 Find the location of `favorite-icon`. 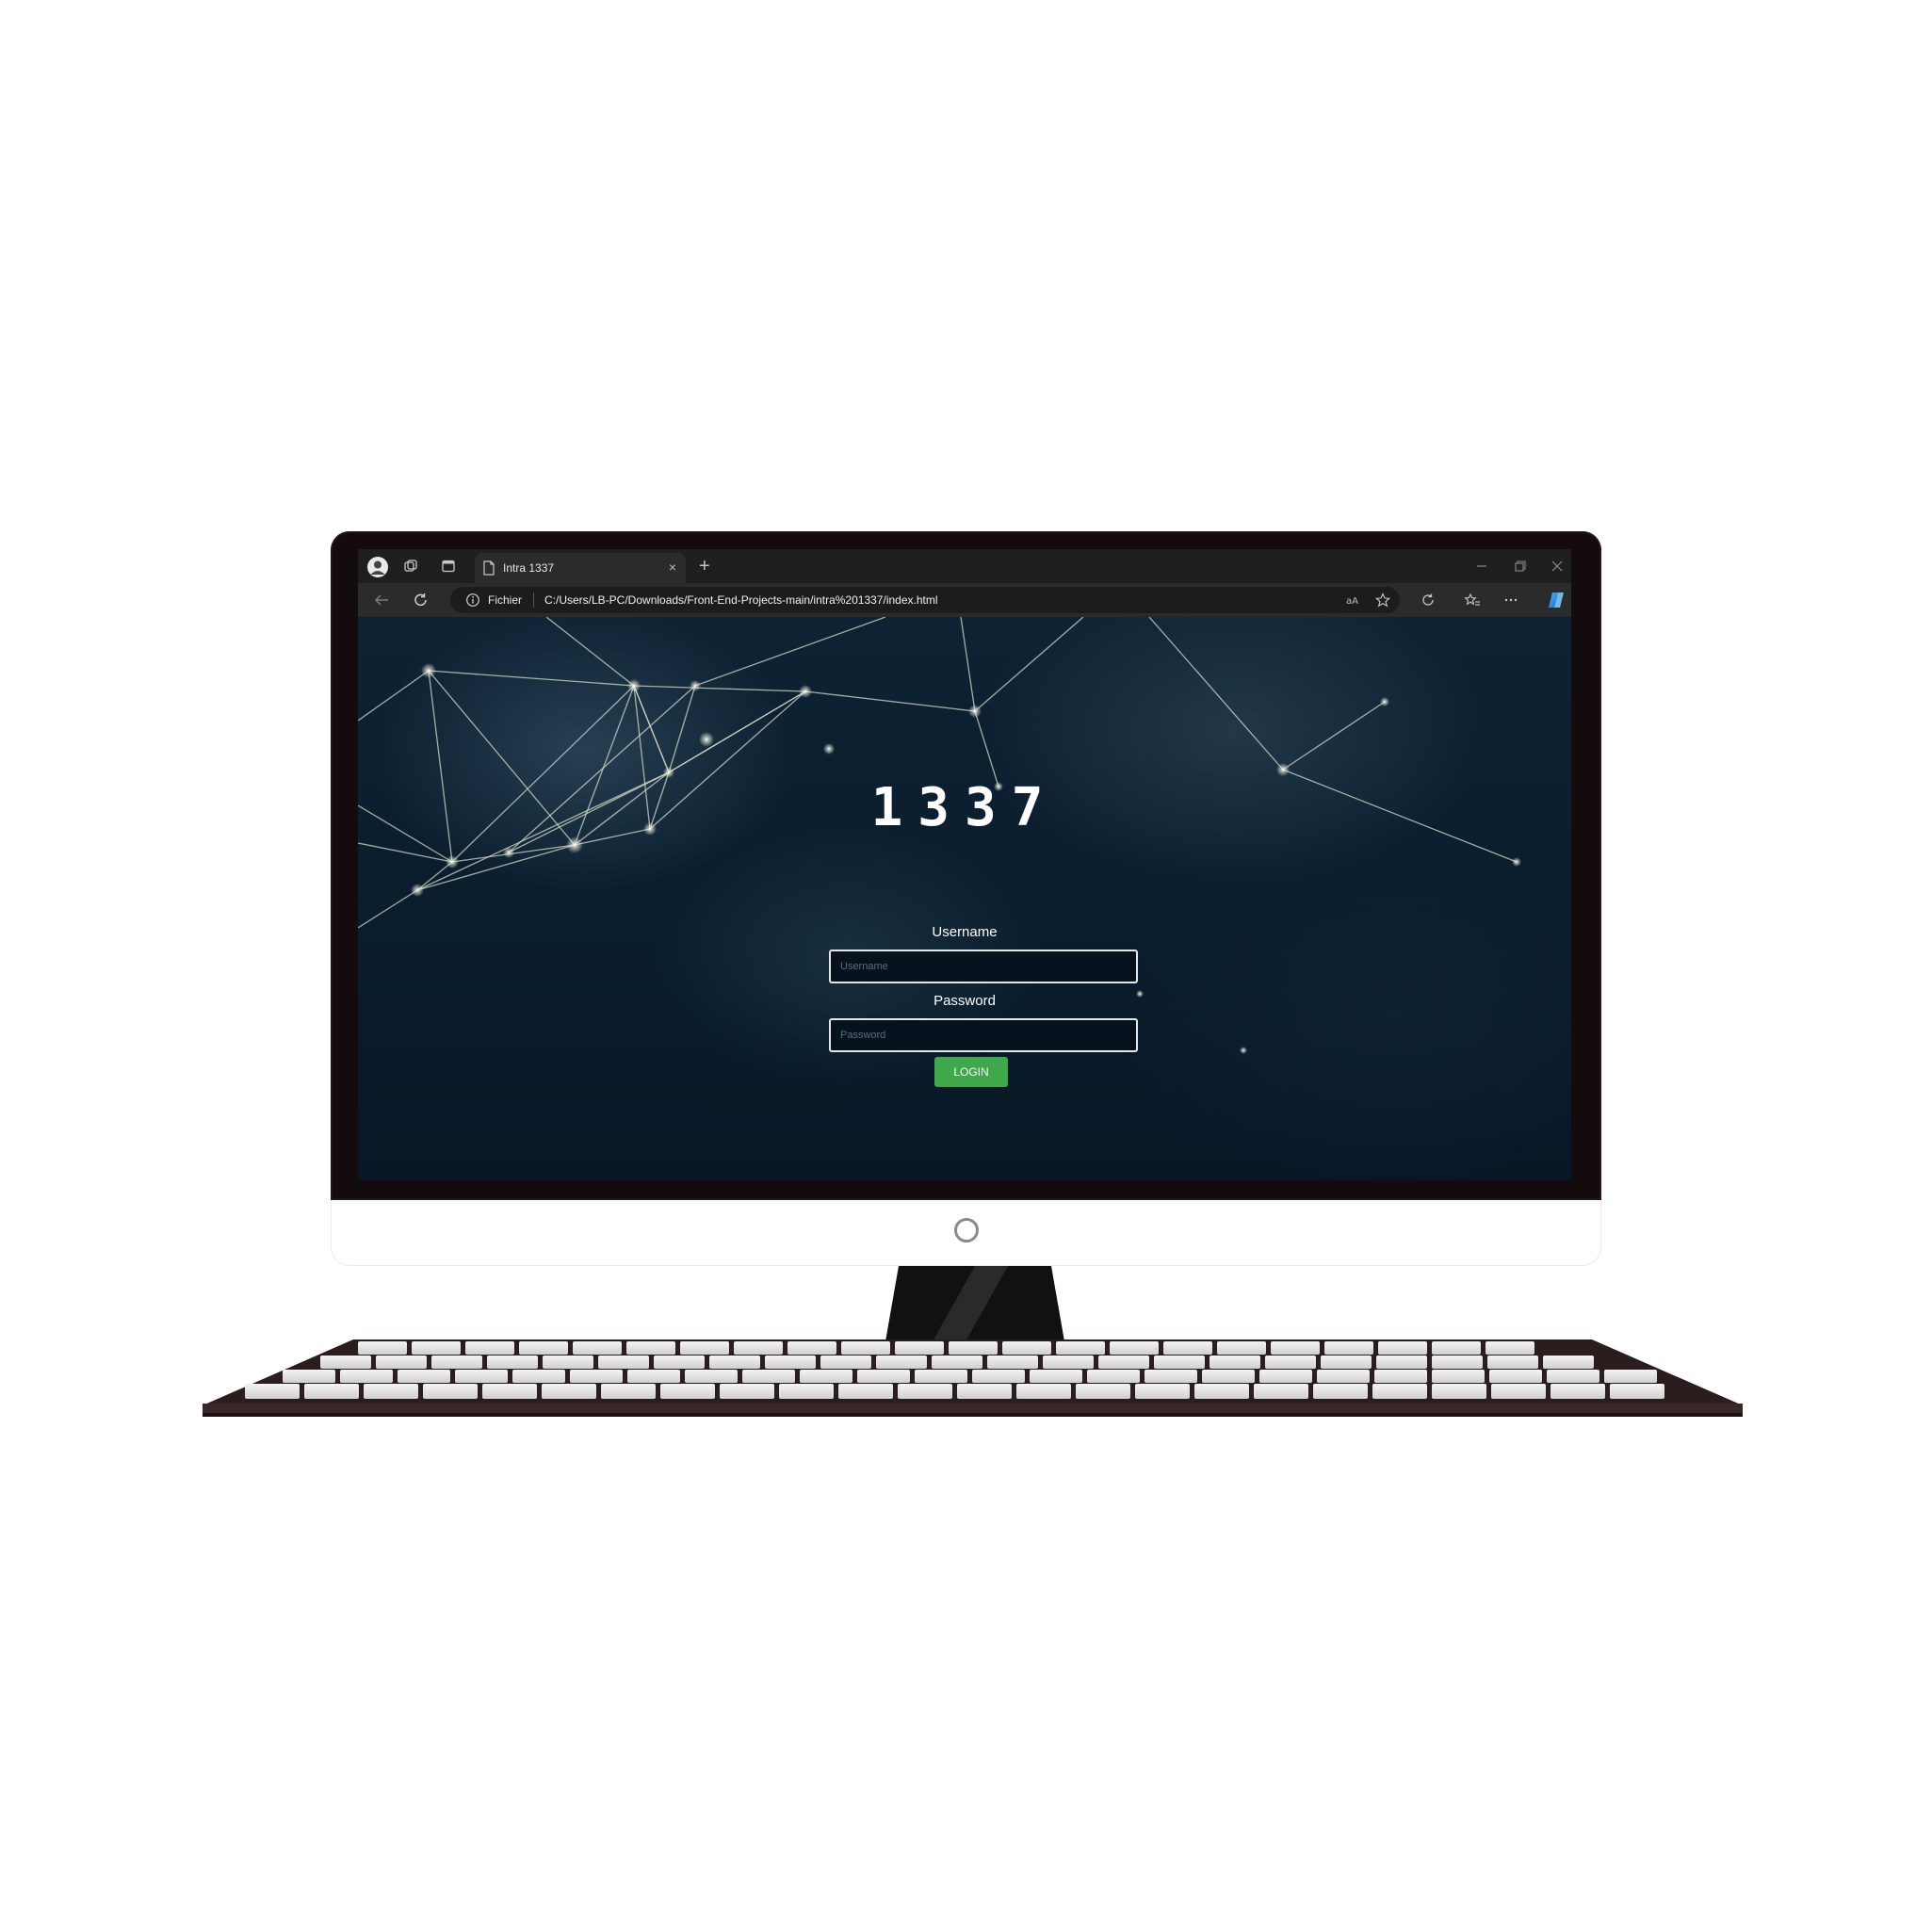

favorite-icon is located at coordinates (1383, 602).